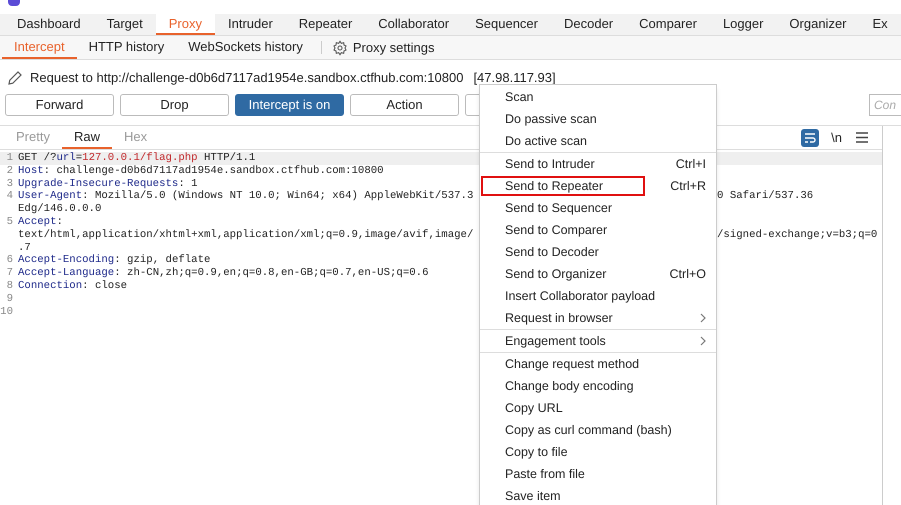  I want to click on line-number: 6, so click(10, 261).